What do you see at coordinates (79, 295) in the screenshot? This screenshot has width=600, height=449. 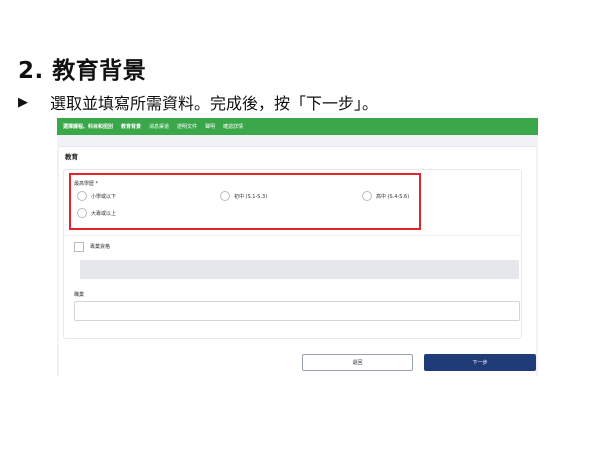 I see `occupation-label: 職業` at bounding box center [79, 295].